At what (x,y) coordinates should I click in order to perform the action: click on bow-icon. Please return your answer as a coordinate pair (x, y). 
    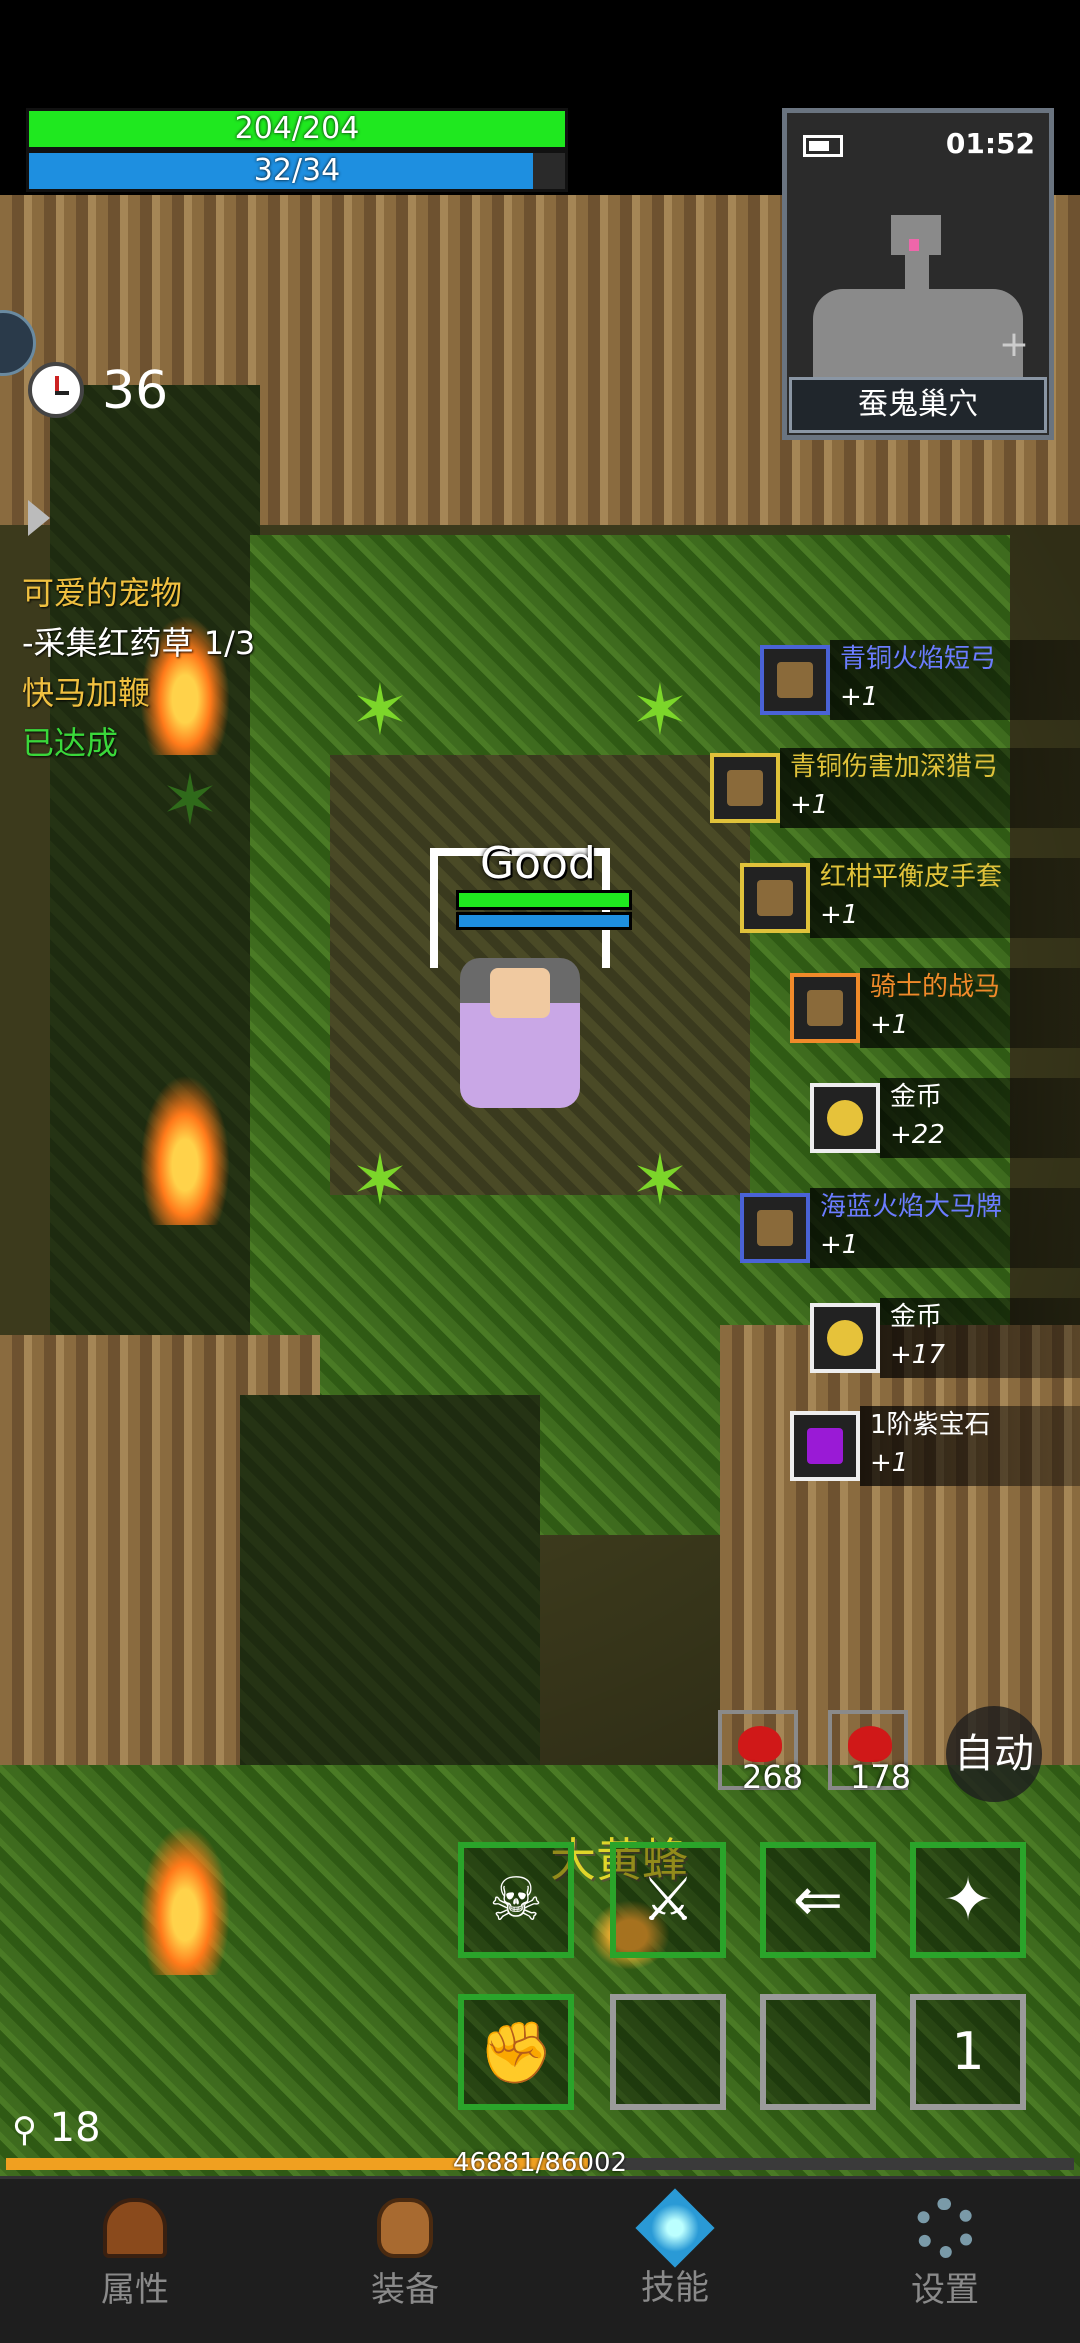
    Looking at the image, I should click on (795, 680).